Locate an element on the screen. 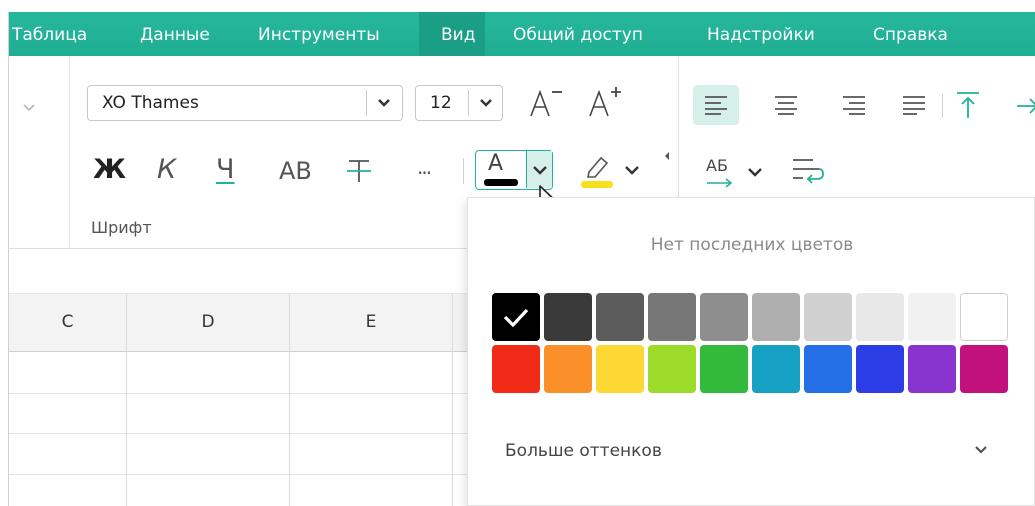 The width and height of the screenshot is (1035, 506). font-name-value: XO Thames is located at coordinates (150, 103).